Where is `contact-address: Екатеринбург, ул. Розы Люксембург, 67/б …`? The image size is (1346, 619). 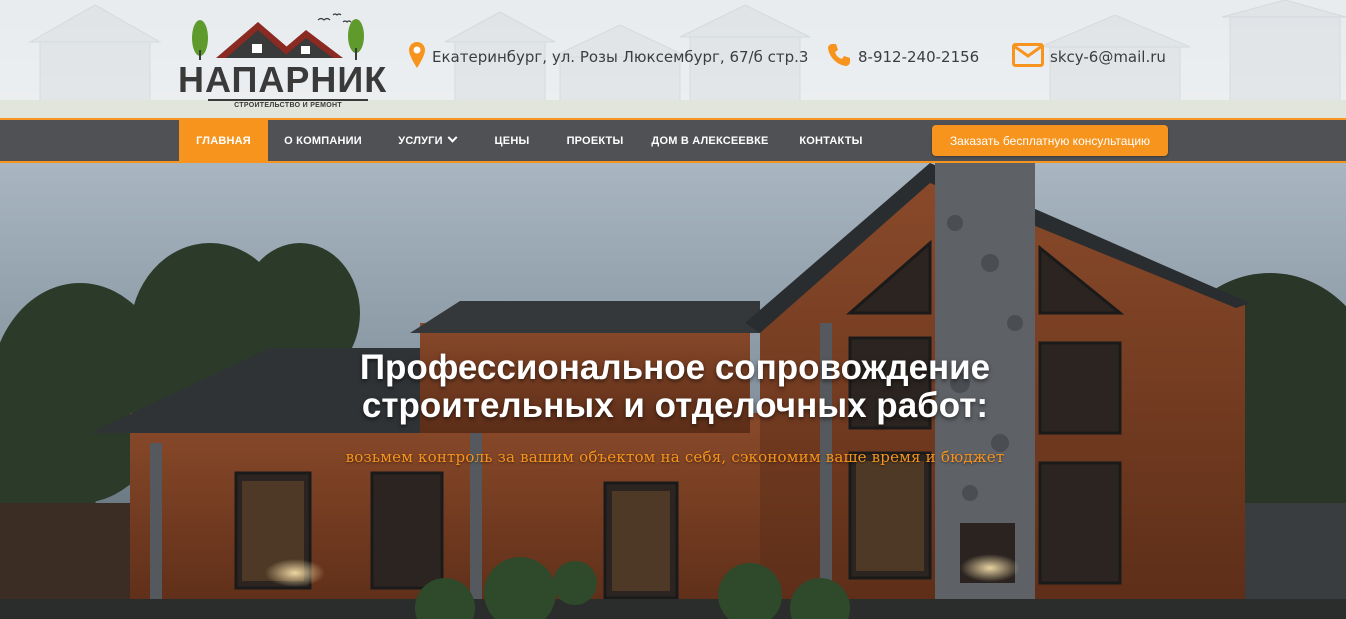 contact-address: Екатеринбург, ул. Розы Люксембург, 67/б … is located at coordinates (608, 57).